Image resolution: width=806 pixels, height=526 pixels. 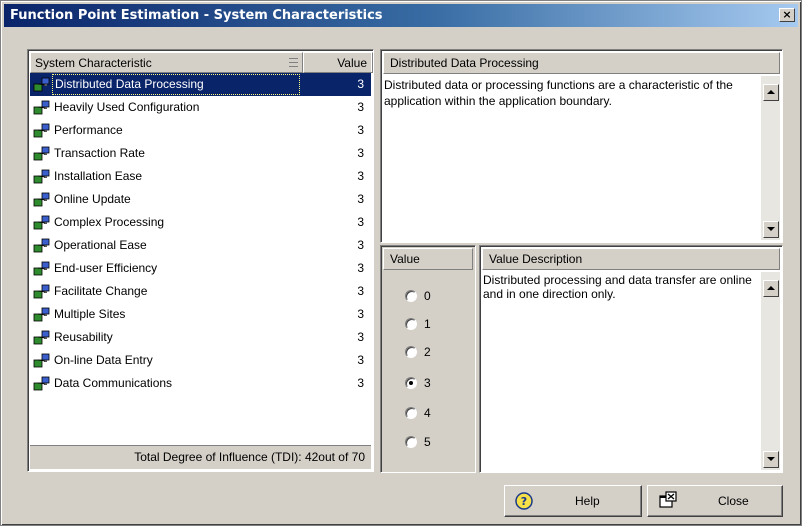 I want to click on title-close-button: ×, so click(x=787, y=15).